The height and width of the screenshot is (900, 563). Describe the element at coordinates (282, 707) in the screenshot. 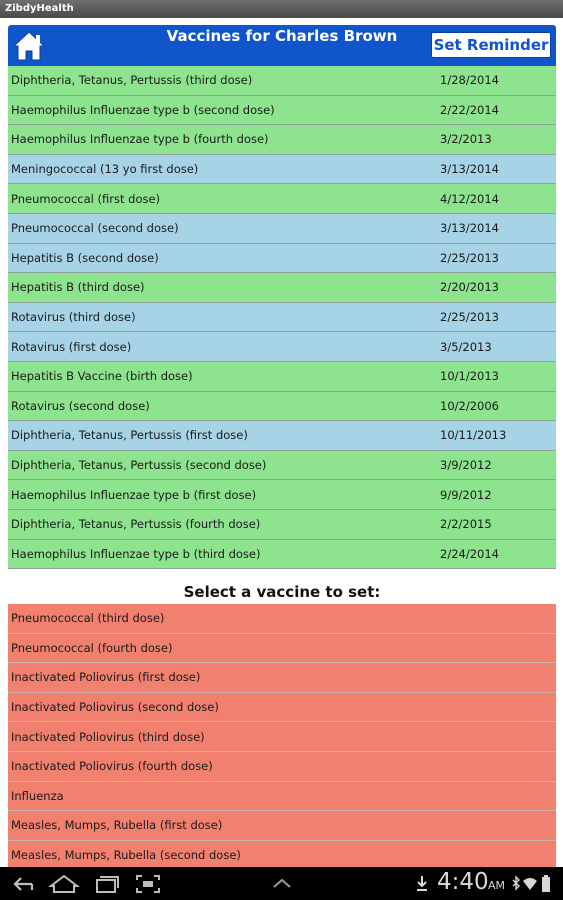

I see `pending-vaccine-row: Inactivated Poliovirus (second dose)` at that location.